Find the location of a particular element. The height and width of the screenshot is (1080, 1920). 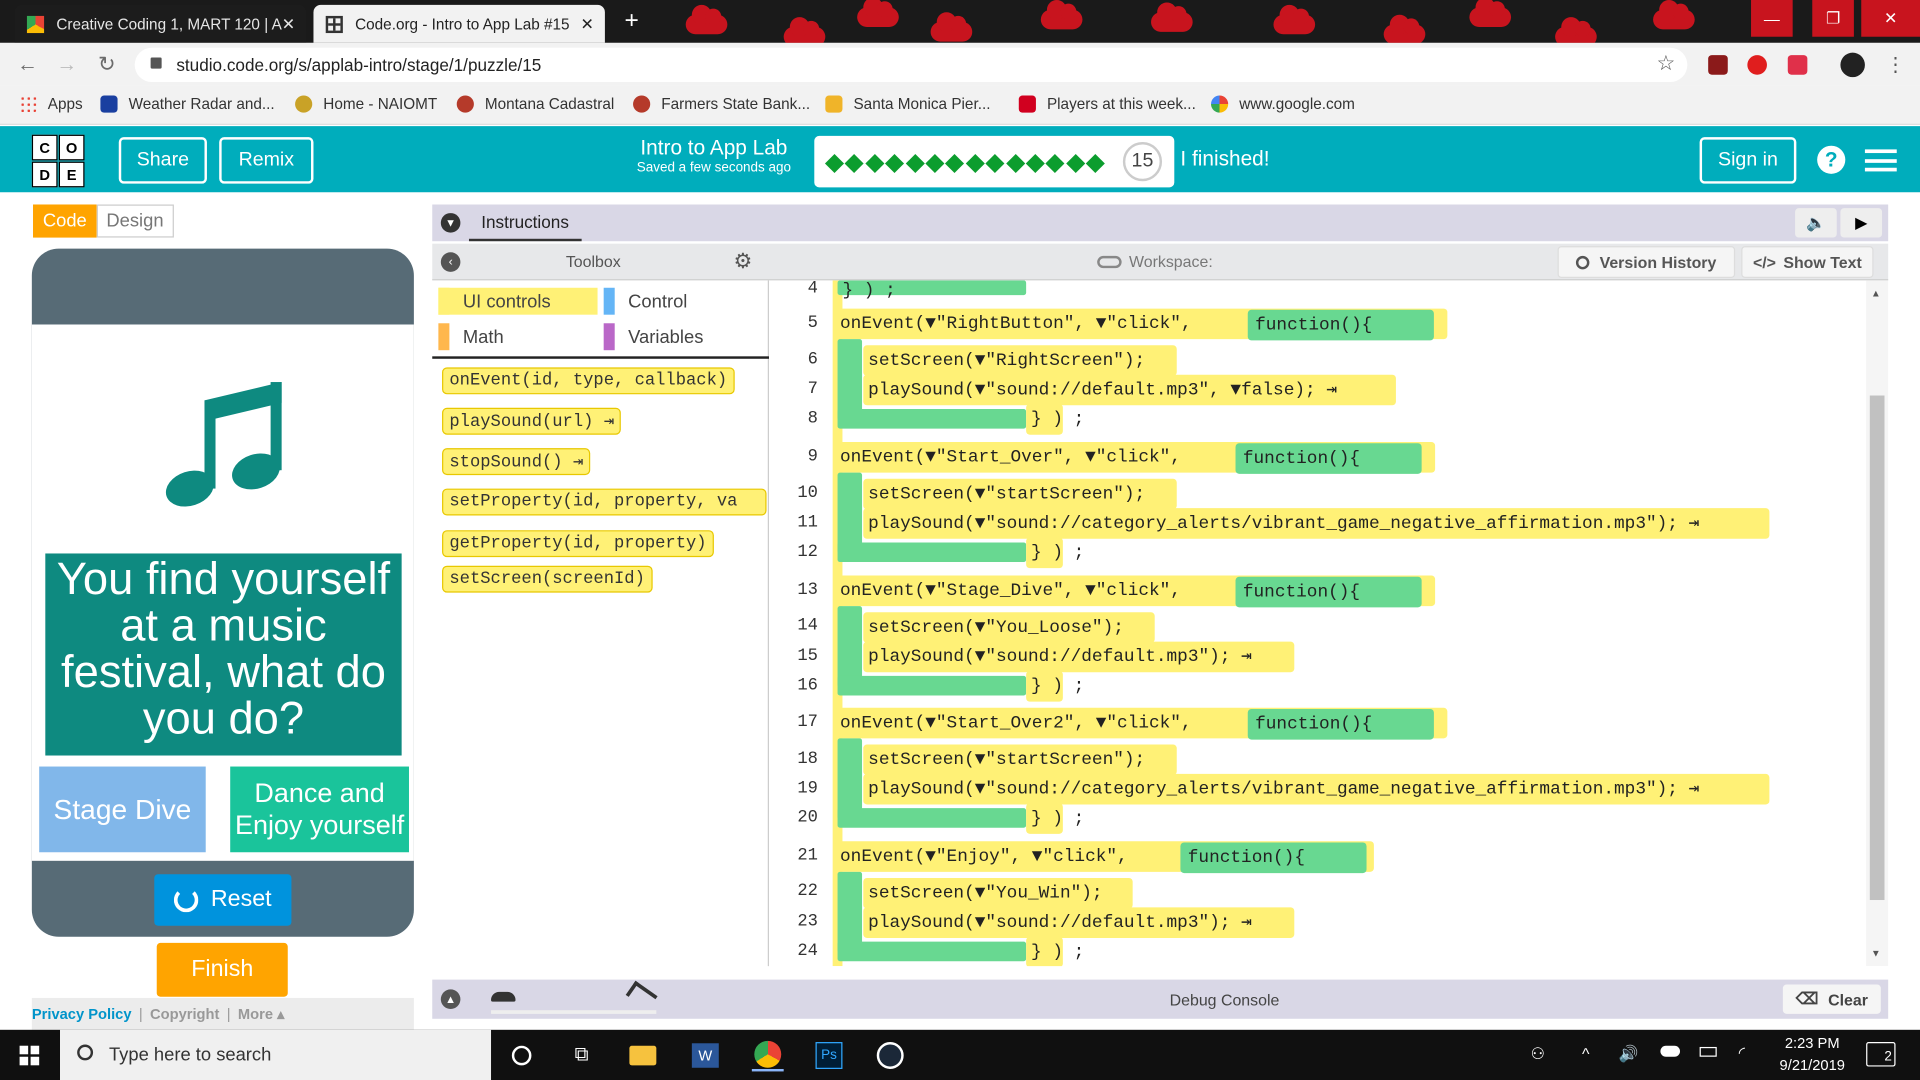

privacy-policy-link: Privacy Policy is located at coordinates (82, 1013).